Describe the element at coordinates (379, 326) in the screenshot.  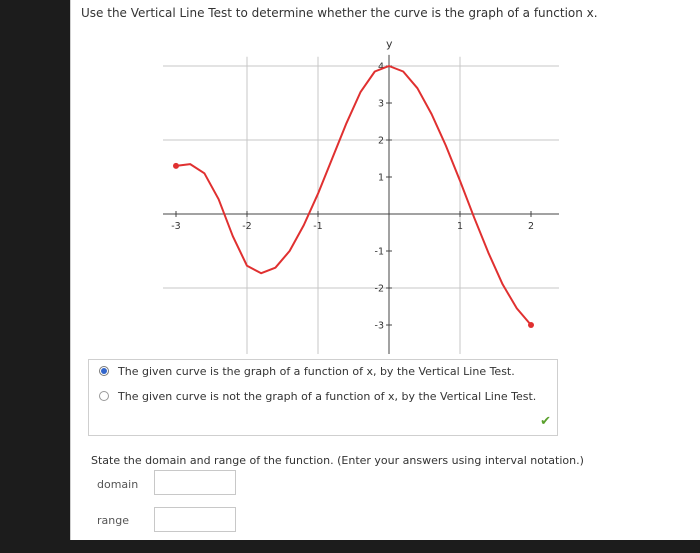
I see `y-tick-label: -3` at that location.